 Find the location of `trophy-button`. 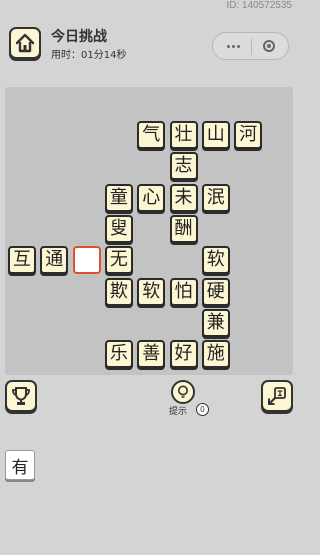

trophy-button is located at coordinates (21, 396).